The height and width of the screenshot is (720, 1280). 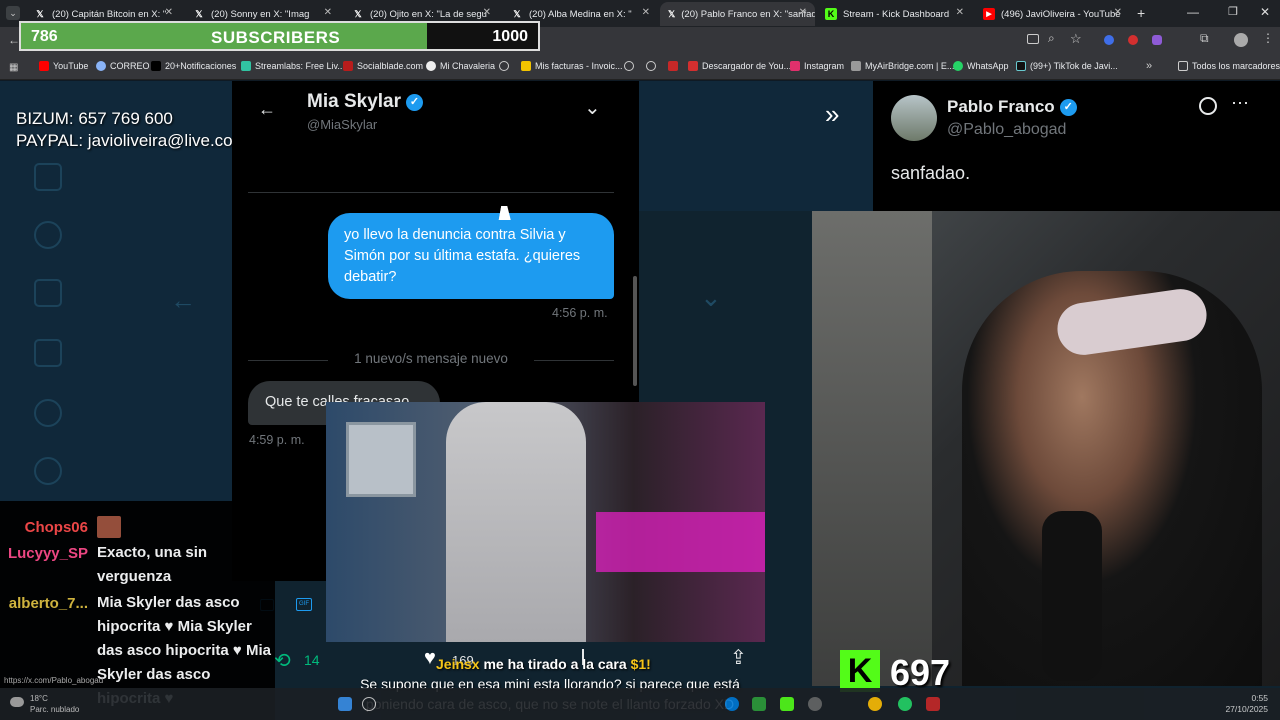 What do you see at coordinates (44, 36) in the screenshot?
I see `subscriber-count: 786` at bounding box center [44, 36].